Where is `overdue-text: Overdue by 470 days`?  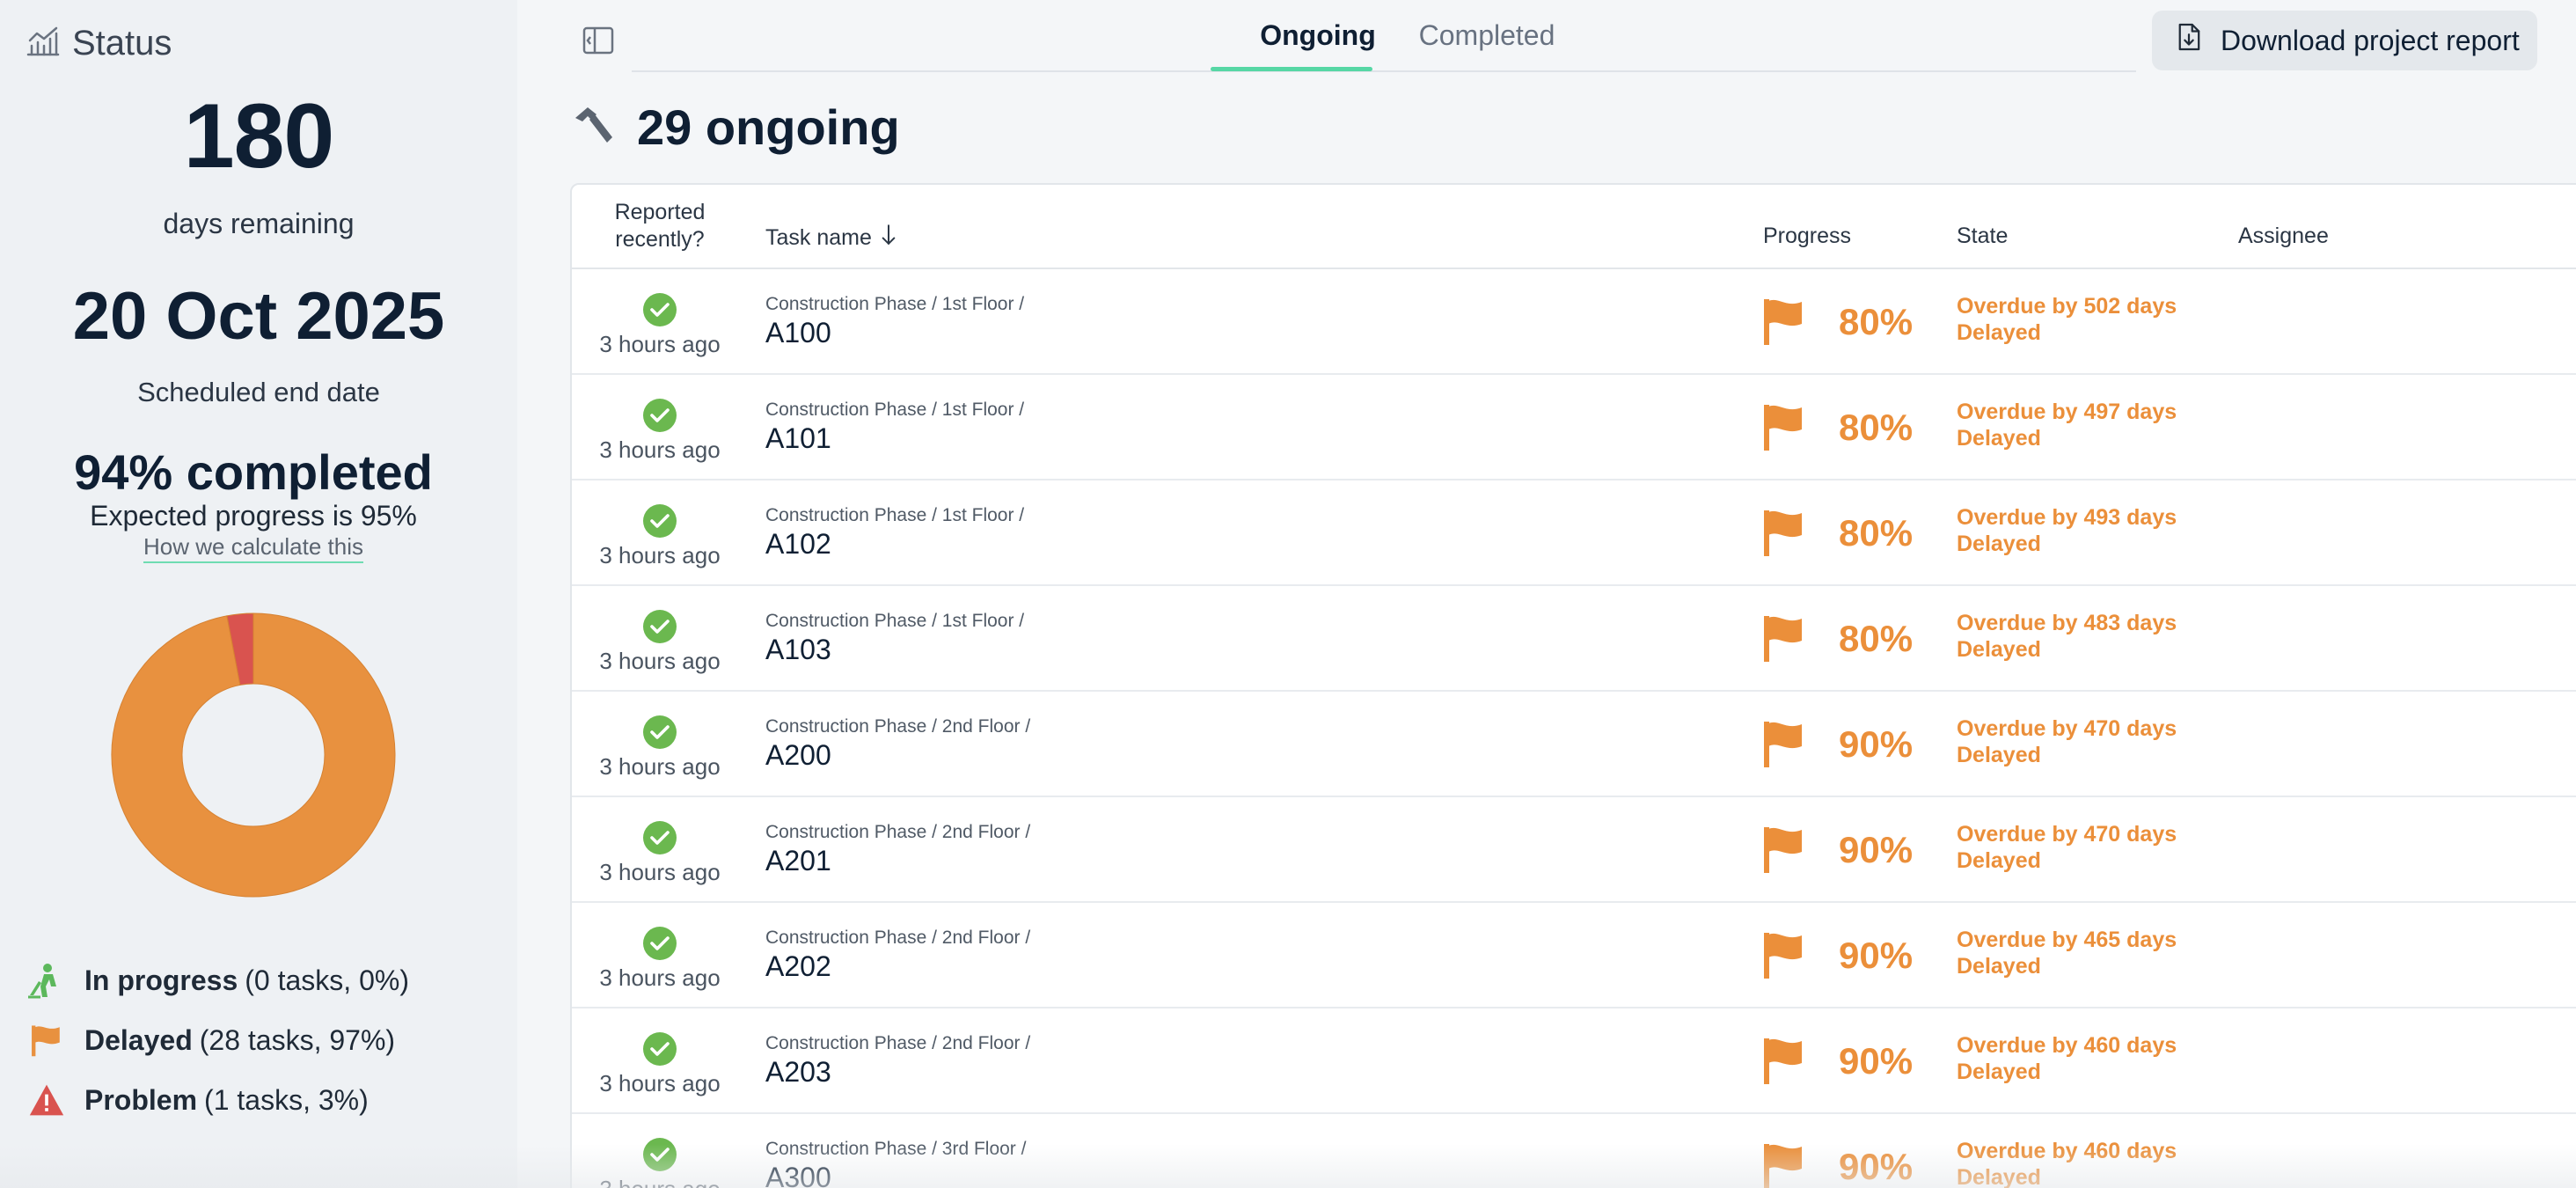 overdue-text: Overdue by 470 days is located at coordinates (2067, 835).